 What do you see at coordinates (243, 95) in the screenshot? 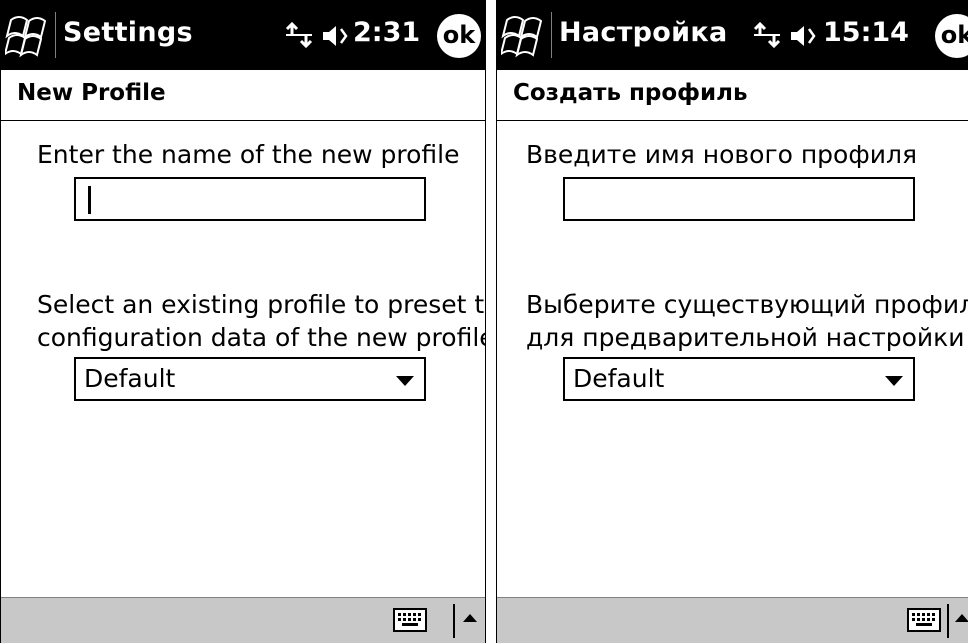
I see `page-header: New Profile` at bounding box center [243, 95].